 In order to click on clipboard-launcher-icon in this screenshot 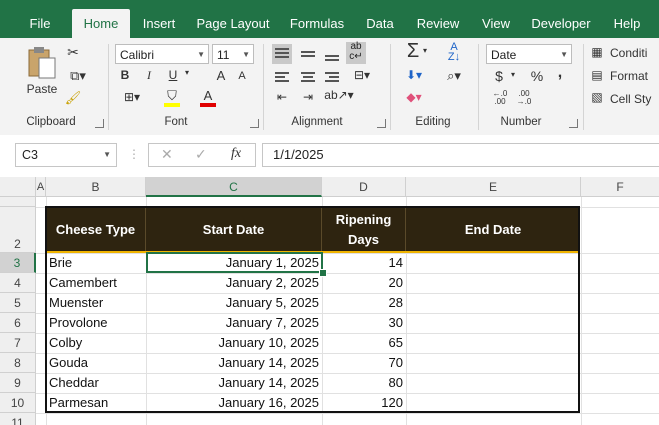, I will do `click(99, 123)`.